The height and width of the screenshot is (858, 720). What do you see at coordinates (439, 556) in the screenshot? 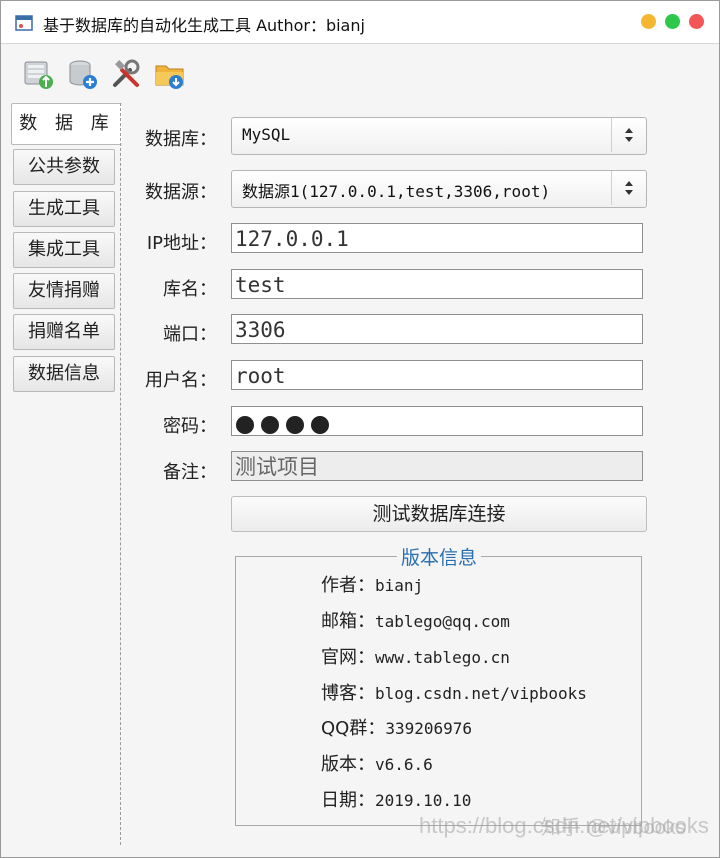
I see `version-info-title: 版本信息` at bounding box center [439, 556].